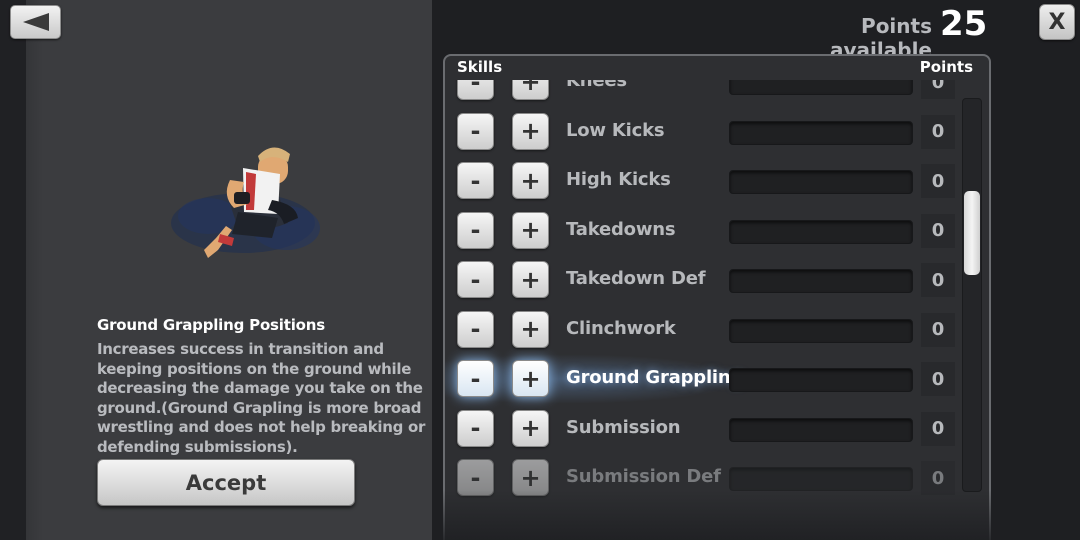 This screenshot has width=1080, height=540. Describe the element at coordinates (211, 325) in the screenshot. I see `skill-title: Ground Grappling Positions` at that location.